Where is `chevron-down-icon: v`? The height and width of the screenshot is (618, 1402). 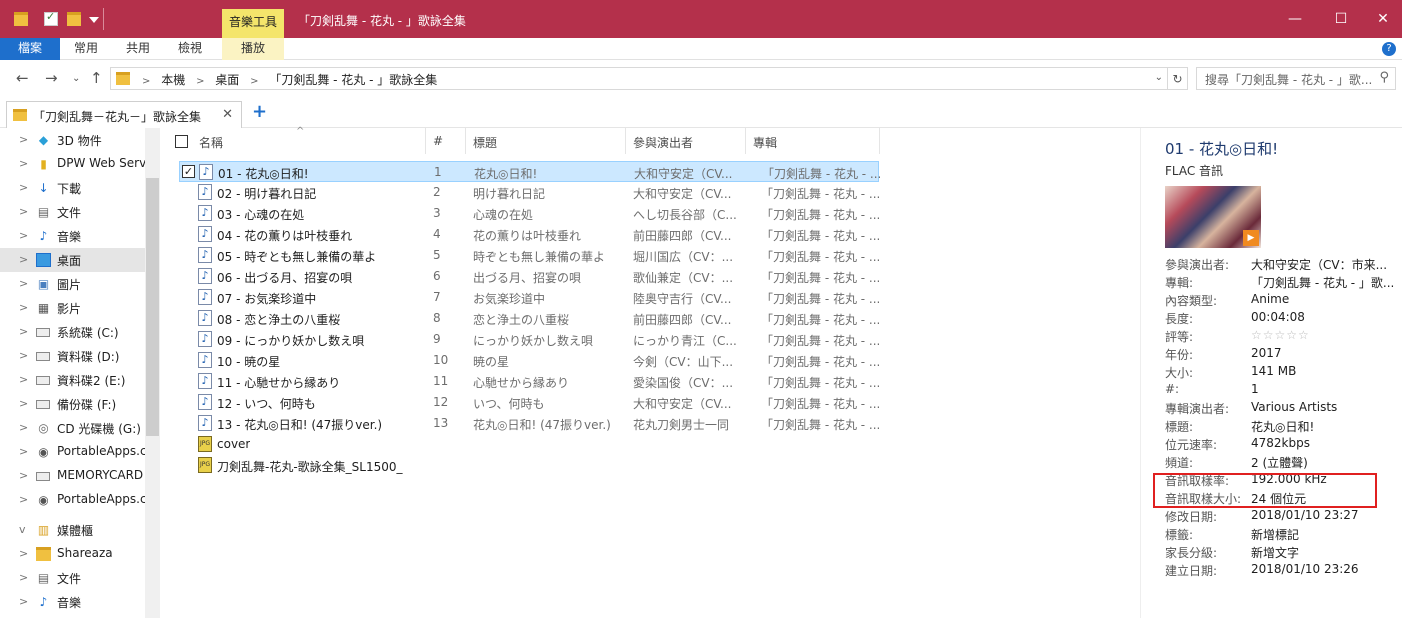 chevron-down-icon: v is located at coordinates (22, 529).